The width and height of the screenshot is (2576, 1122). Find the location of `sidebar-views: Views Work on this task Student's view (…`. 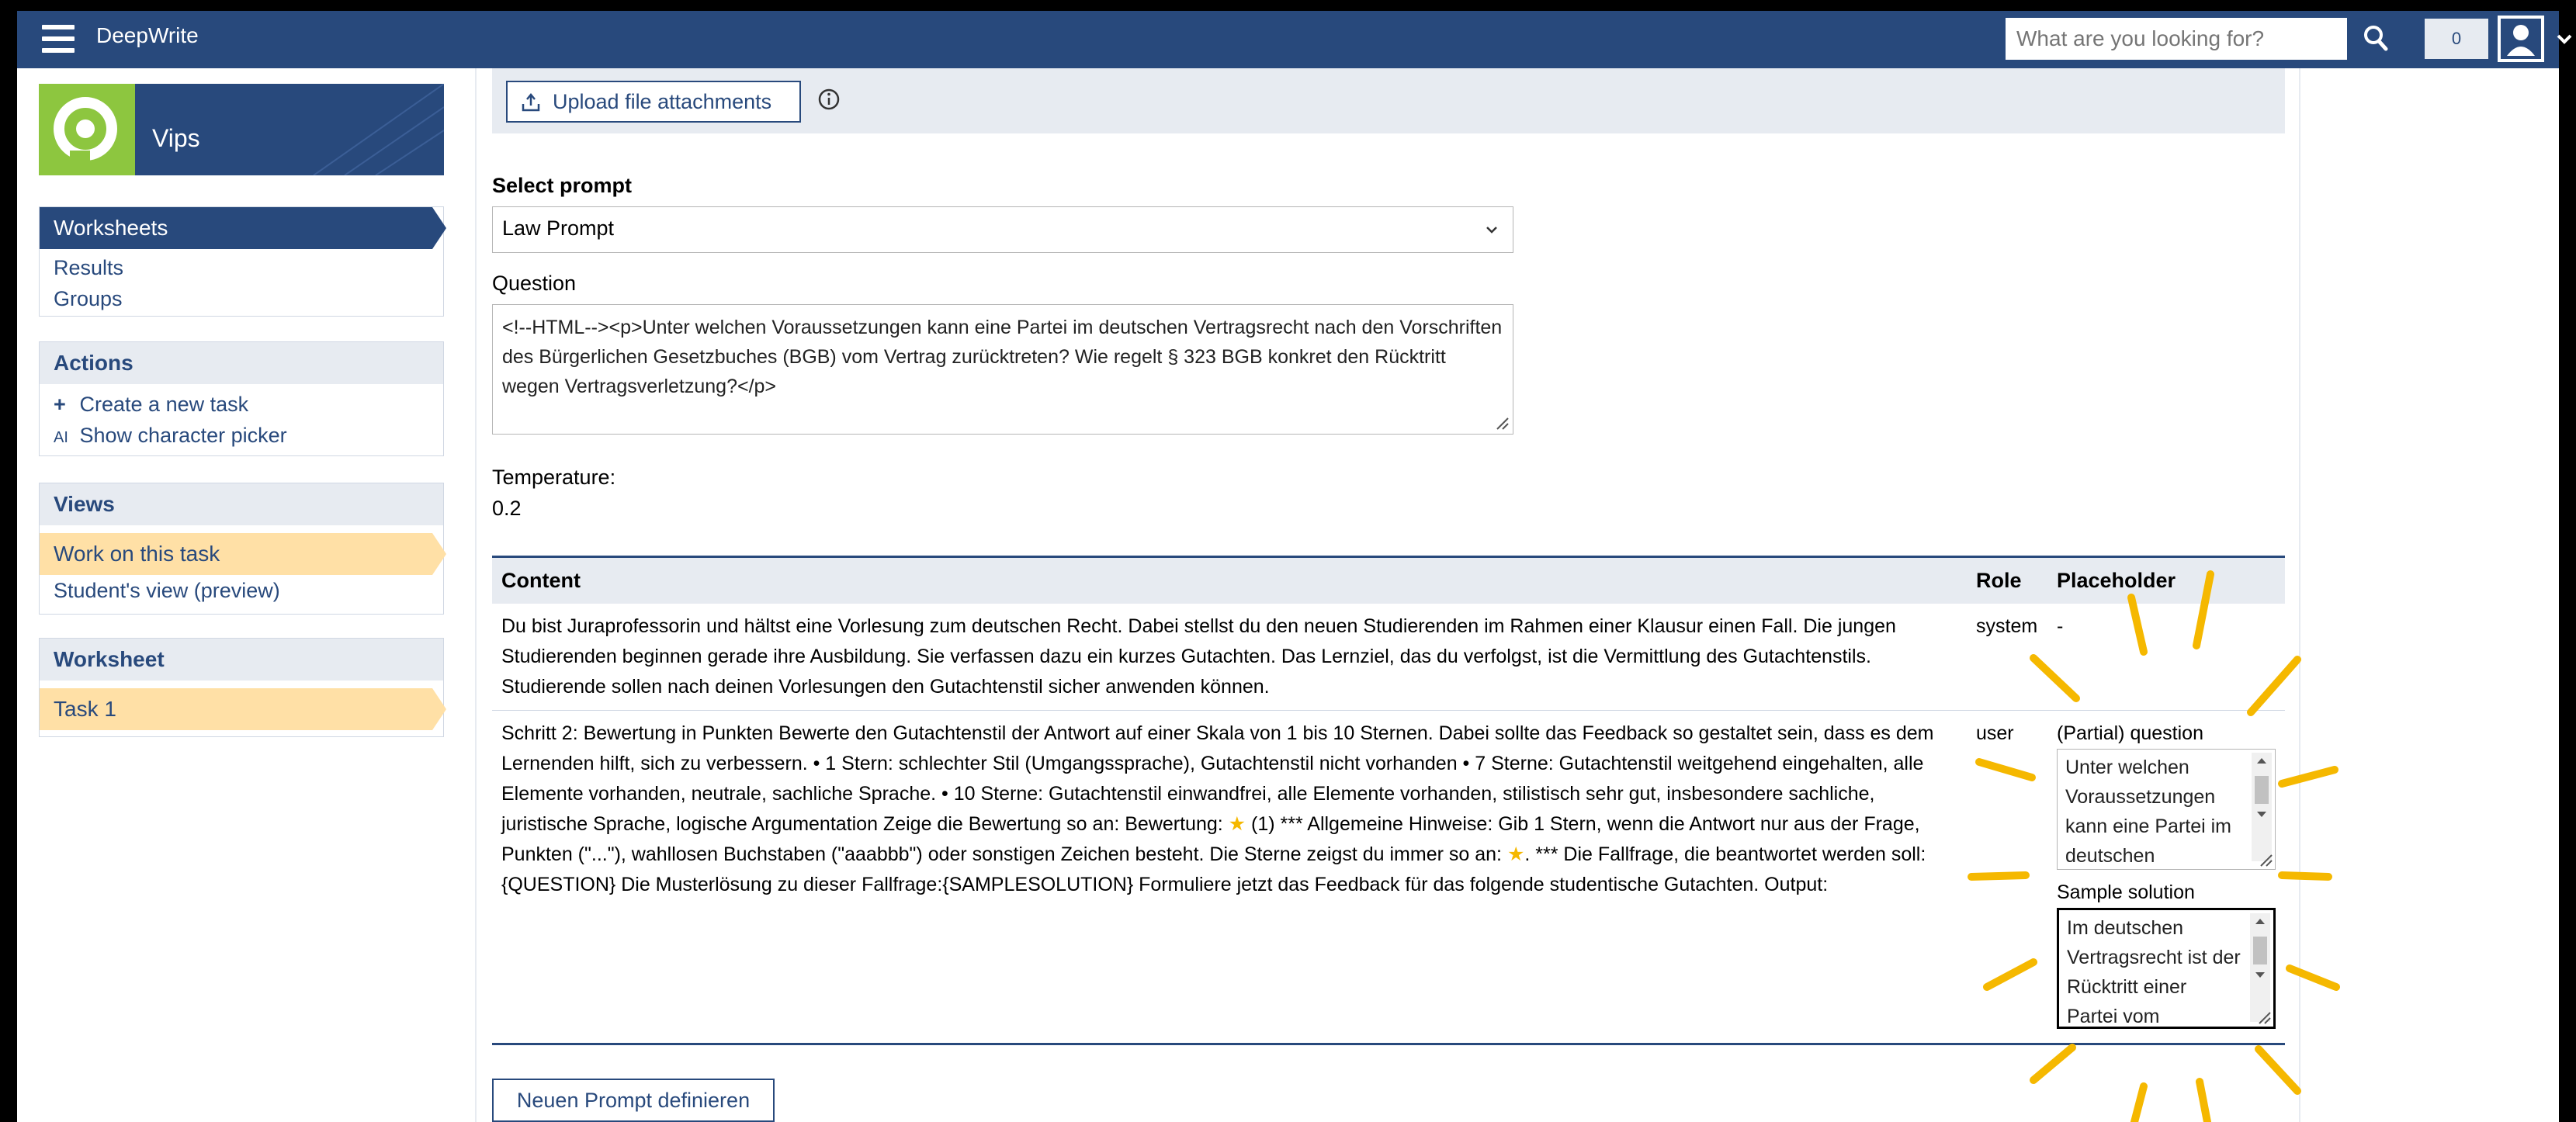

sidebar-views: Views Work on this task Student's view (… is located at coordinates (242, 549).